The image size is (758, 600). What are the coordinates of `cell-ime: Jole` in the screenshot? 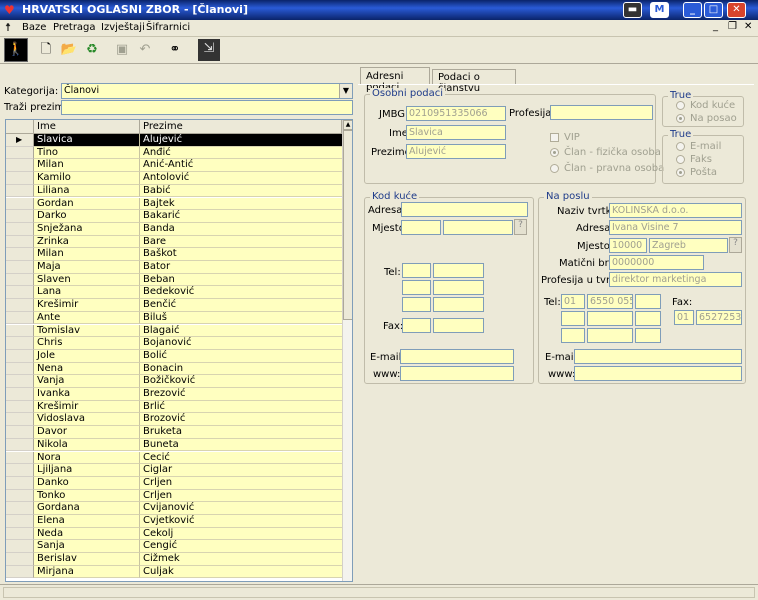 It's located at (87, 356).